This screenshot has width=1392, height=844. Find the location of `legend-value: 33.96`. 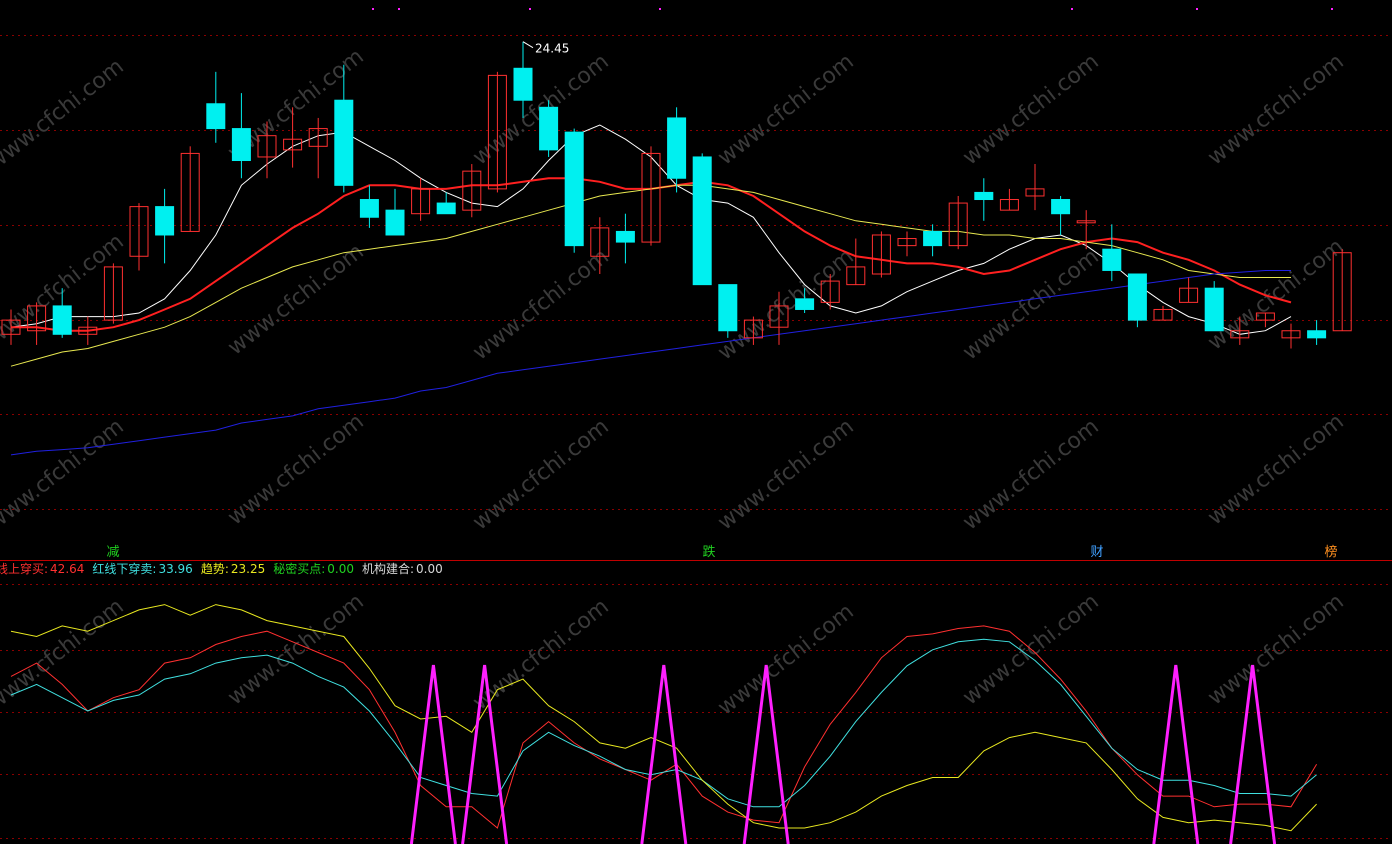

legend-value: 33.96 is located at coordinates (175, 569).